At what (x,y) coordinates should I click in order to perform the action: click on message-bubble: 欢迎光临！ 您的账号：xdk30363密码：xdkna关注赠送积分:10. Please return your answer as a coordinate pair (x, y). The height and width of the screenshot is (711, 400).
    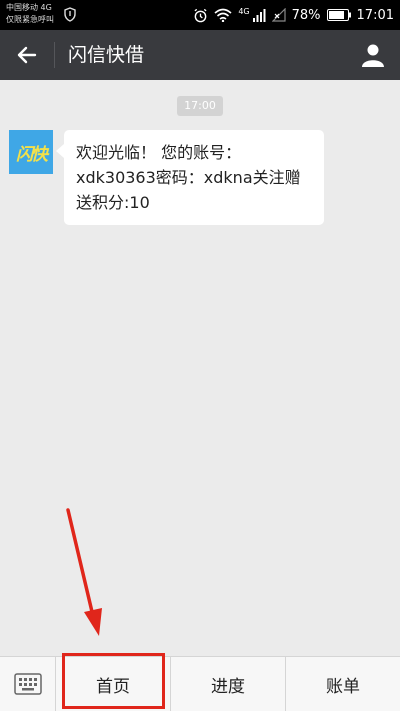
    Looking at the image, I should click on (190, 177).